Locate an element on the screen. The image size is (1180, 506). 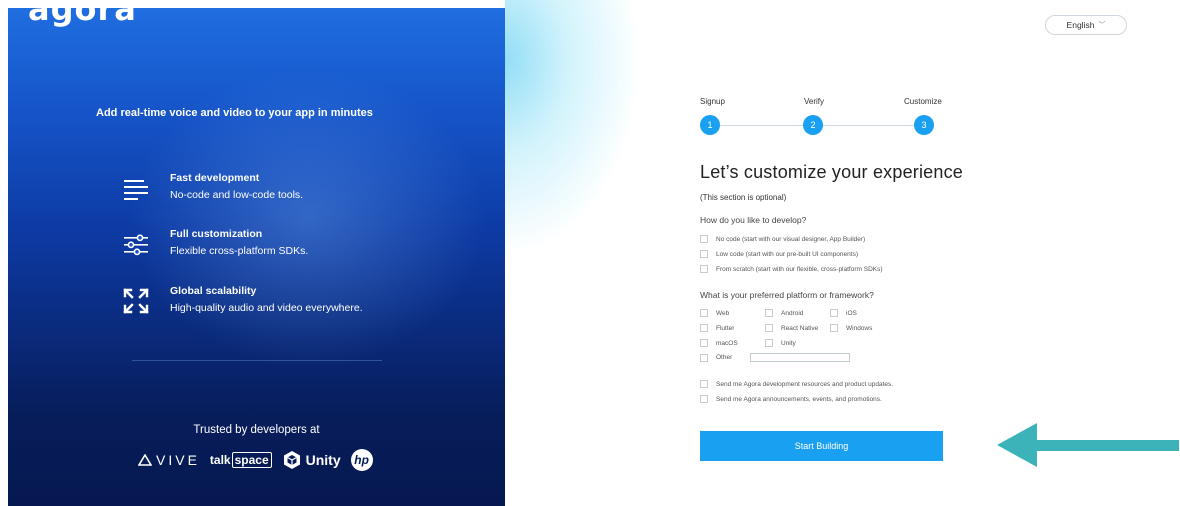
platform-label: Web is located at coordinates (723, 313).